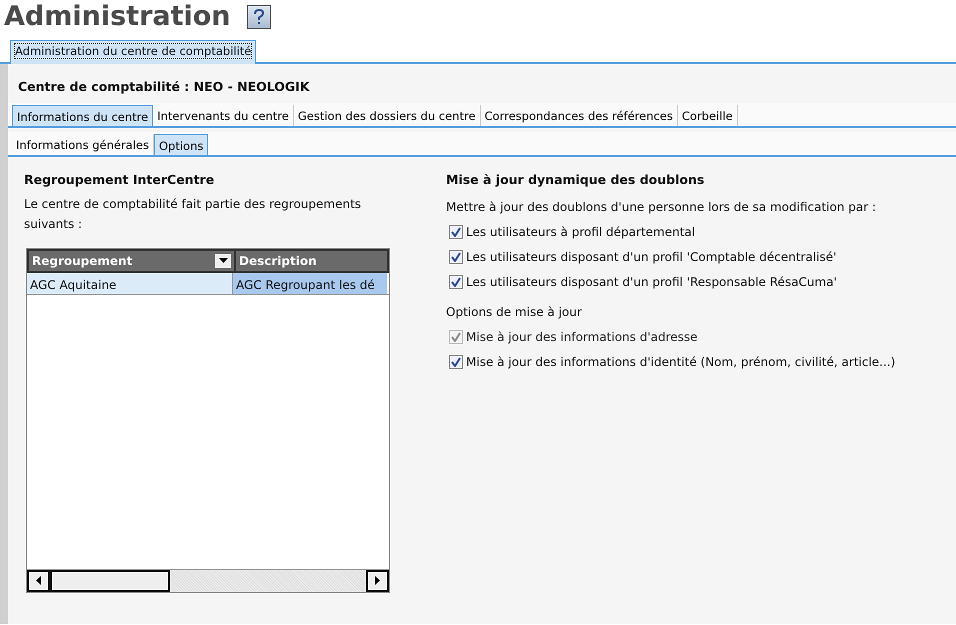  Describe the element at coordinates (131, 260) in the screenshot. I see `column-header: Regroupement` at that location.